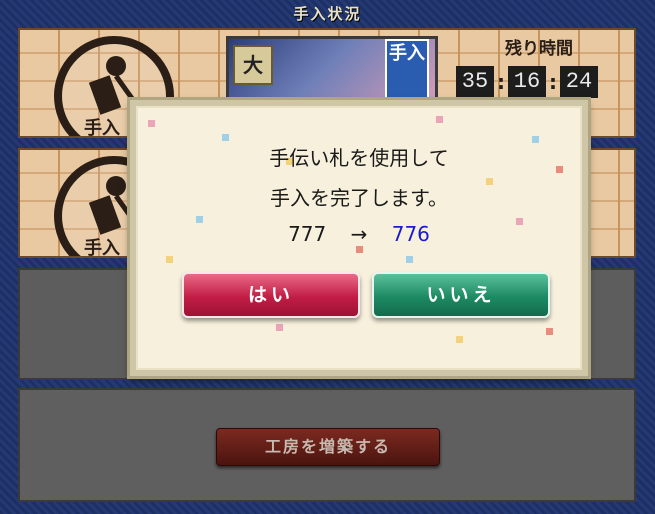  Describe the element at coordinates (475, 82) in the screenshot. I see `timer-hours: 35` at that location.